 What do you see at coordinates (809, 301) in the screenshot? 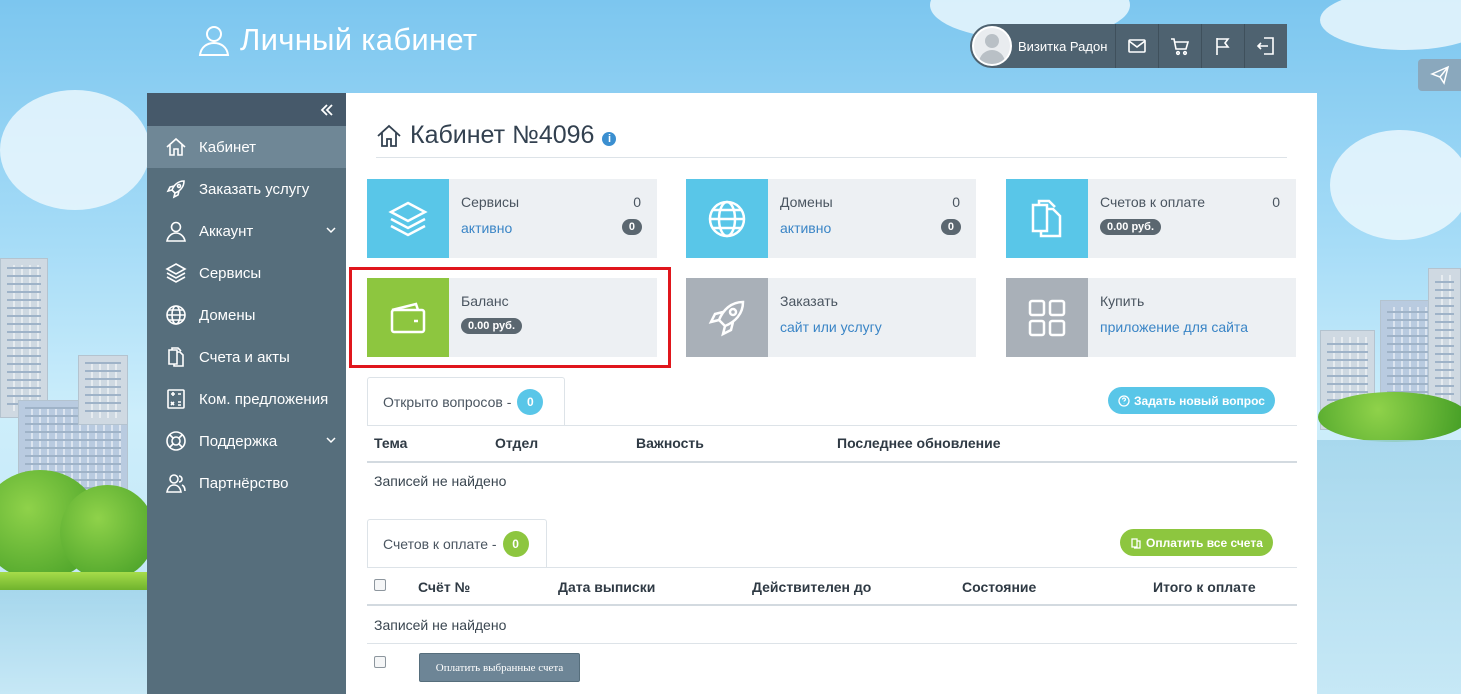
I see `tile-label: Заказать` at bounding box center [809, 301].